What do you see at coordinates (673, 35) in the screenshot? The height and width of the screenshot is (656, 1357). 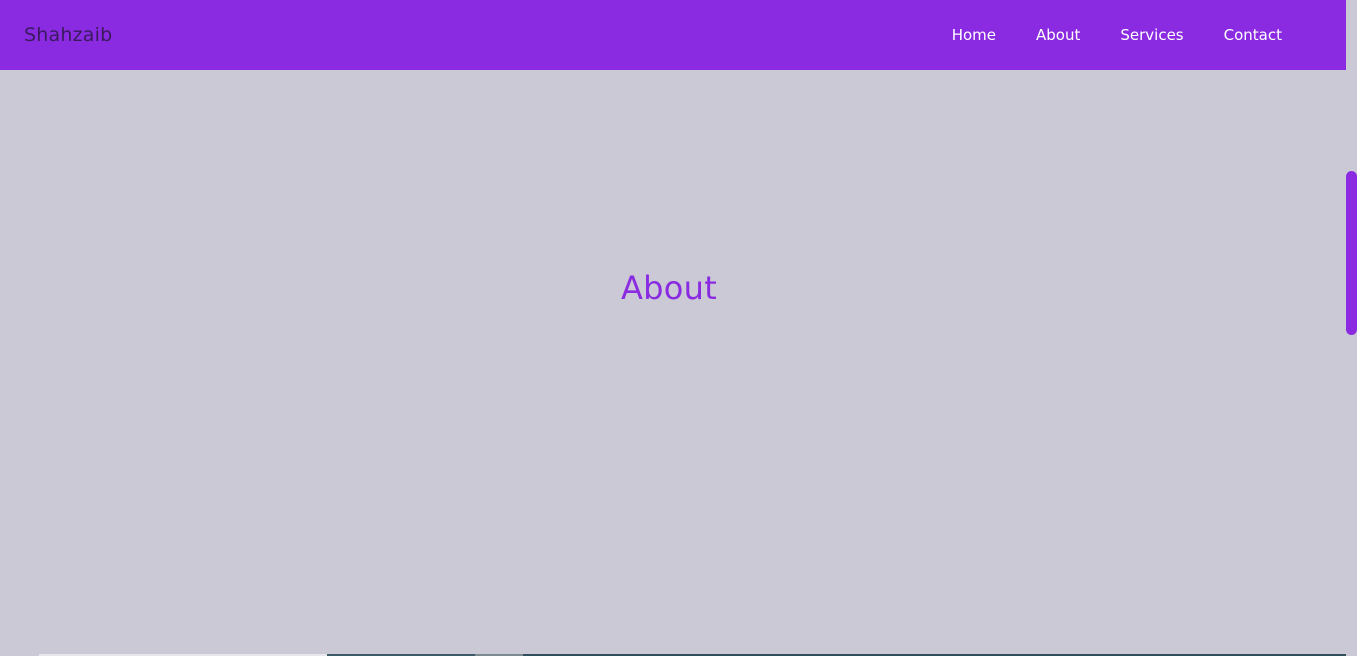 I see `navbar: Shahzaib Home About Services Contact` at bounding box center [673, 35].